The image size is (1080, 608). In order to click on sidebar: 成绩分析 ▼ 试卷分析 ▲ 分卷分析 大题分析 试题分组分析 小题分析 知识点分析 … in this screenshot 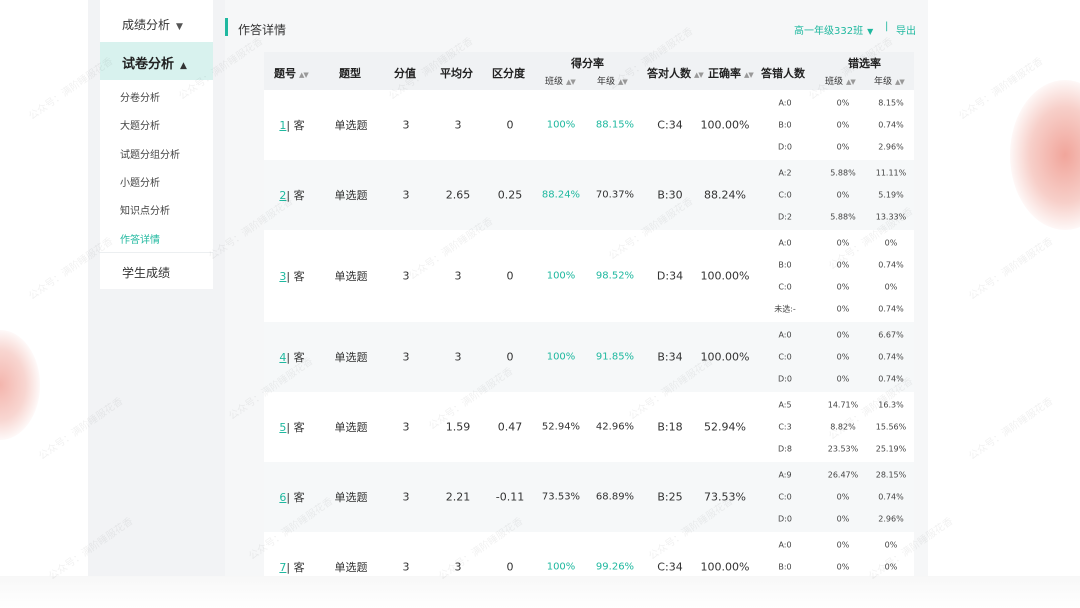, I will do `click(156, 144)`.